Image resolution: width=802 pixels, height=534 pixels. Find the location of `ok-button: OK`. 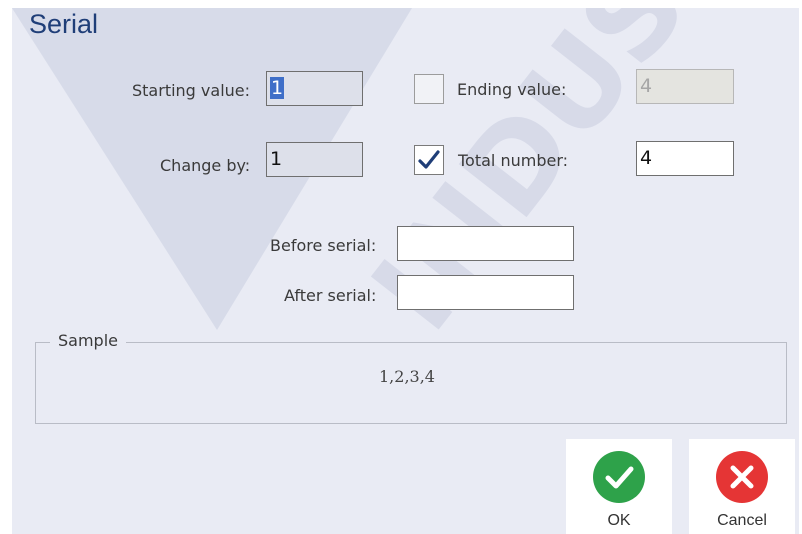

ok-button: OK is located at coordinates (619, 486).